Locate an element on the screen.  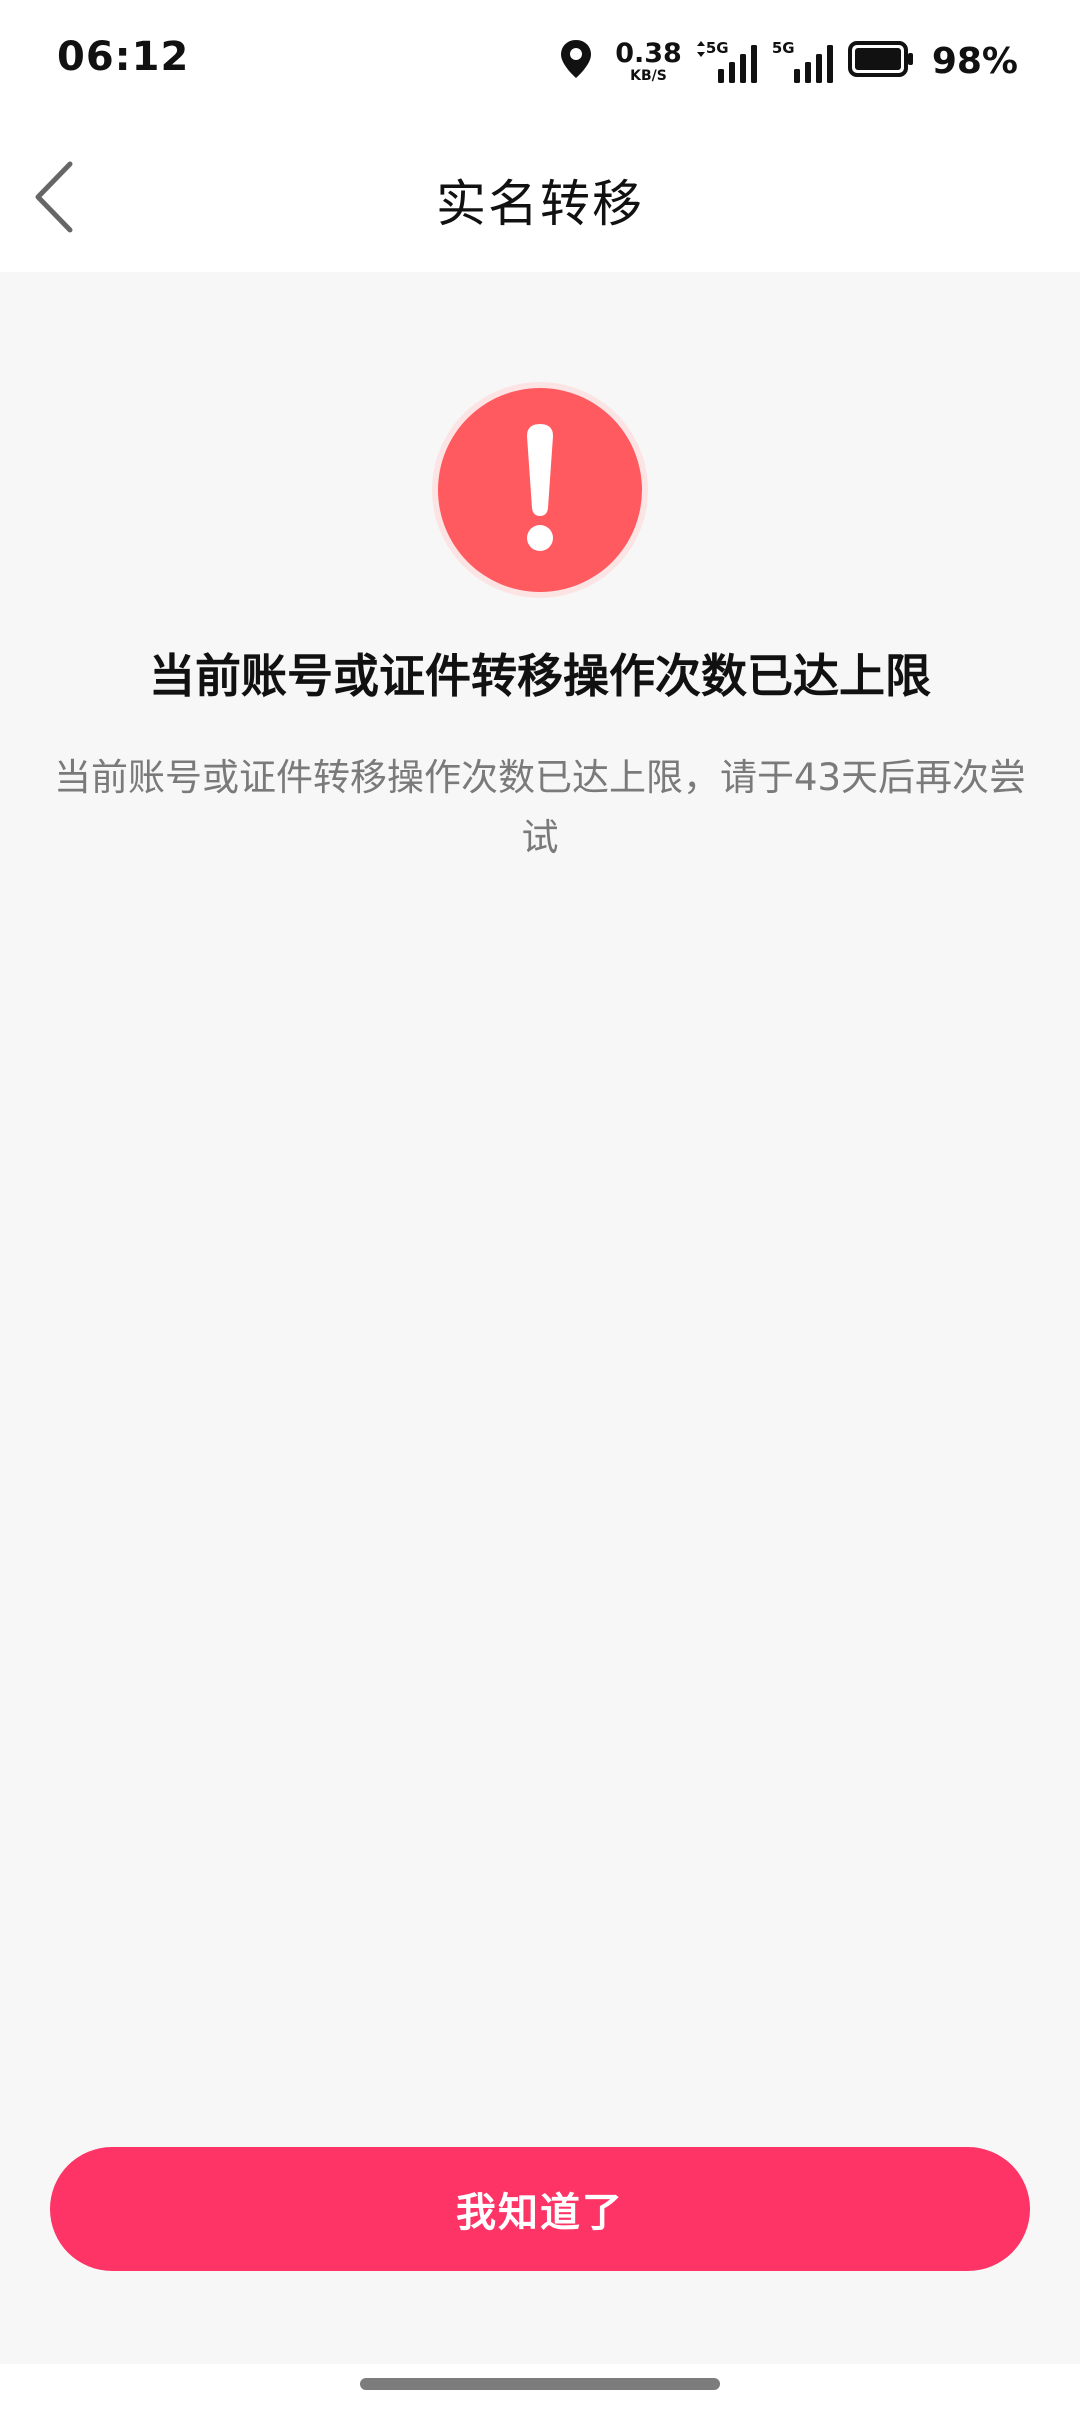
home-indicator is located at coordinates (540, 2384).